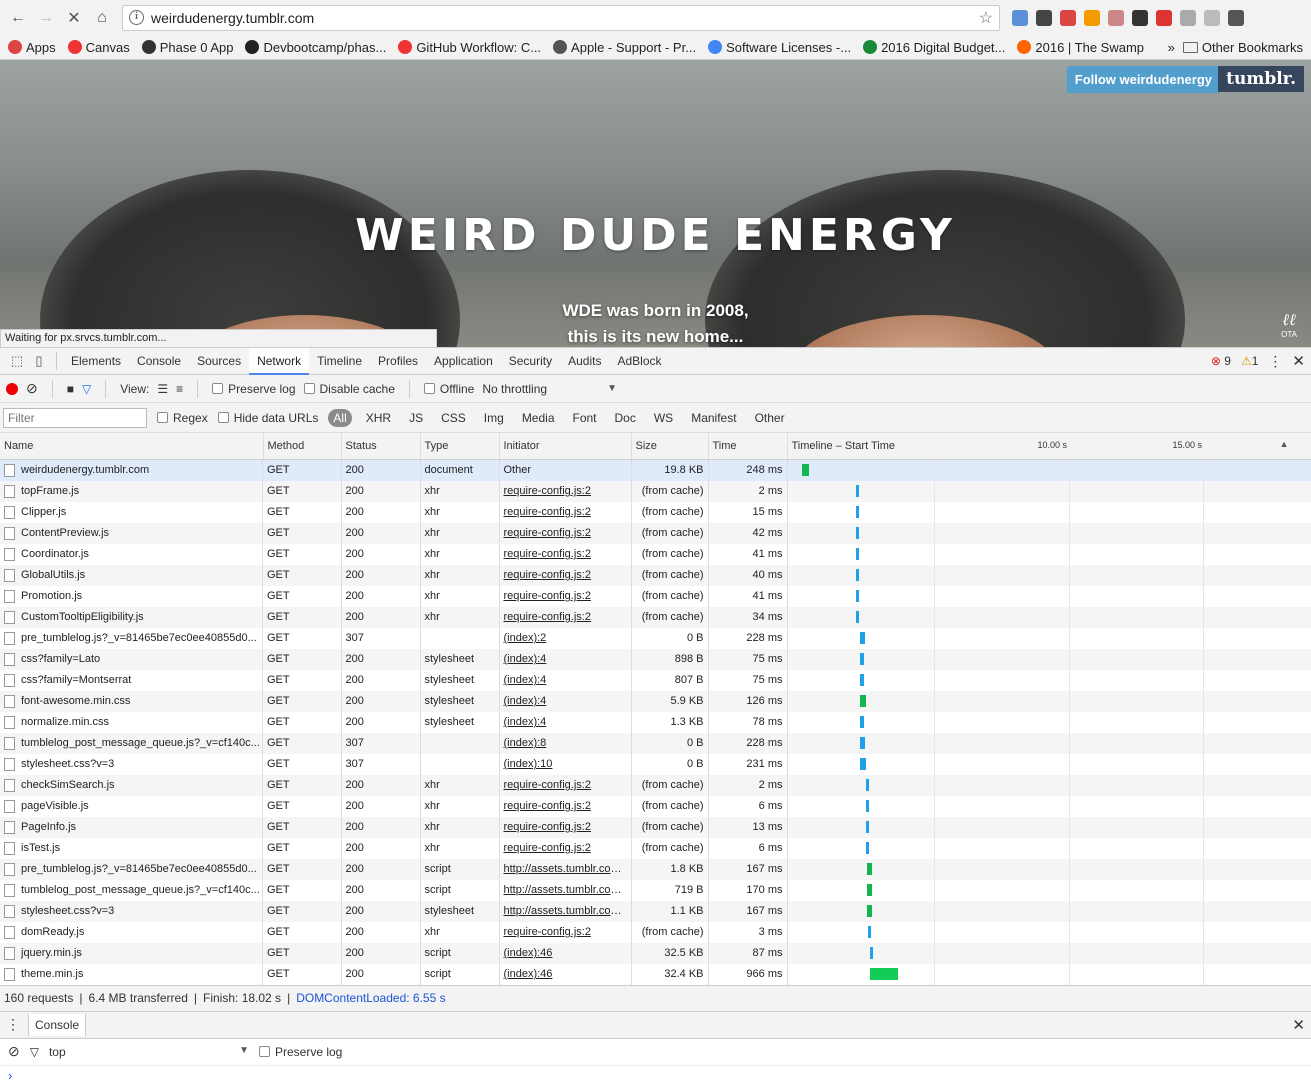 This screenshot has height=1088, width=1311. What do you see at coordinates (131, 722) in the screenshot?
I see `request-name-cell: normalize.min.css` at bounding box center [131, 722].